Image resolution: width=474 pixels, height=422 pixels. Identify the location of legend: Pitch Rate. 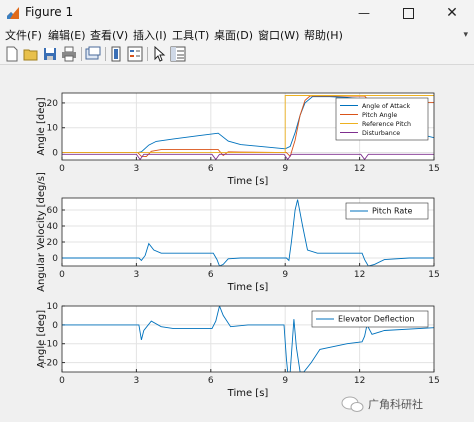
(387, 211).